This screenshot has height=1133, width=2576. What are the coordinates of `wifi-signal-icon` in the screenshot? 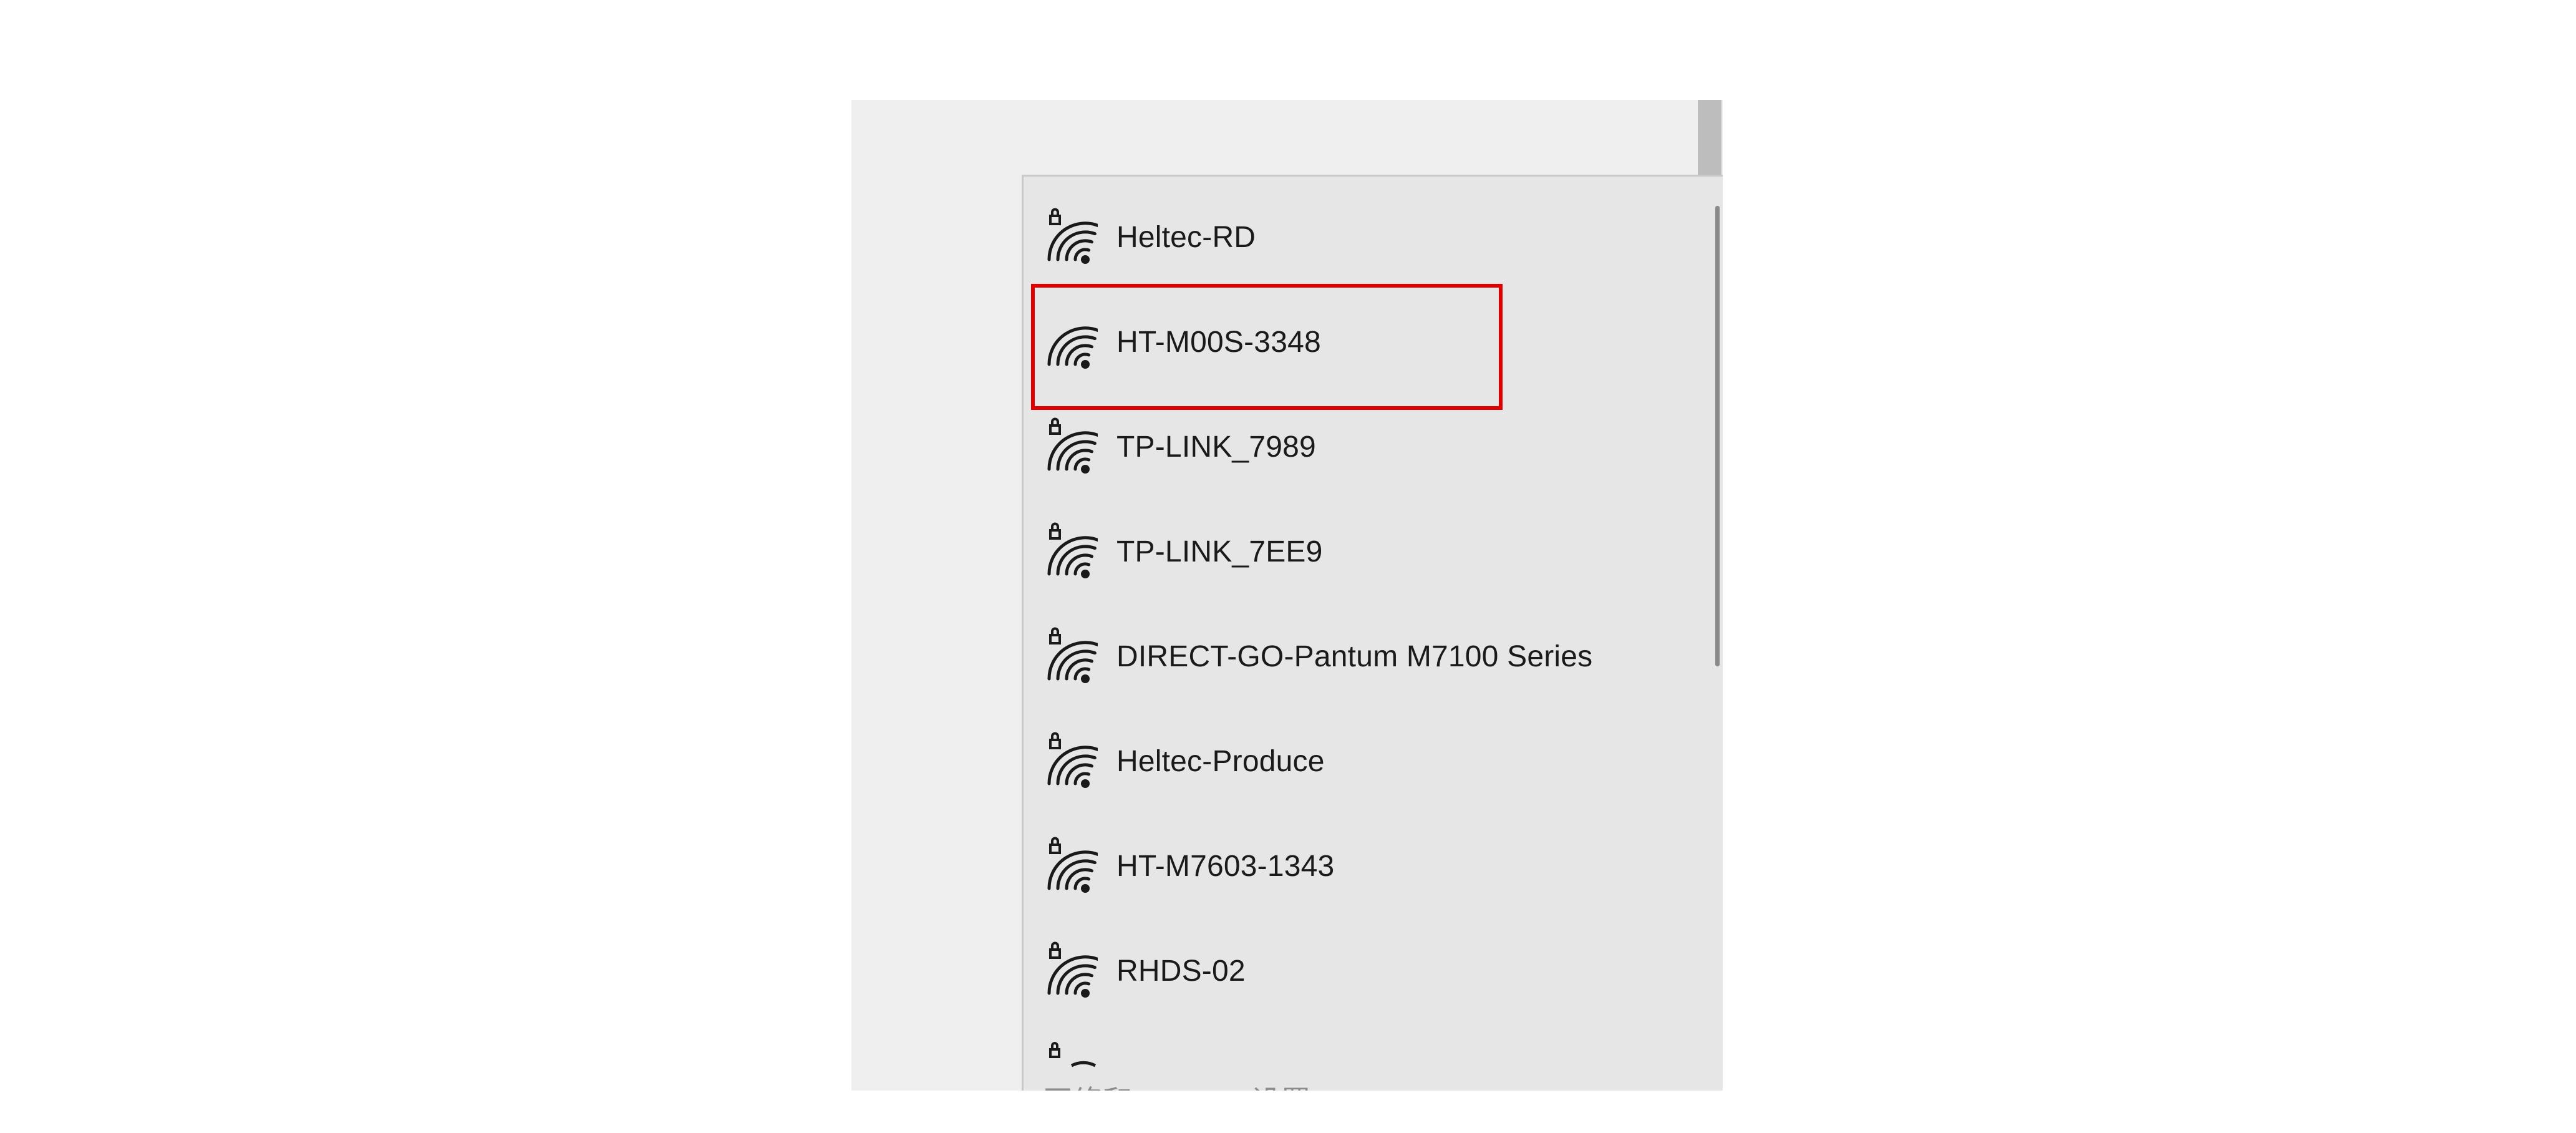 It's located at (1072, 1056).